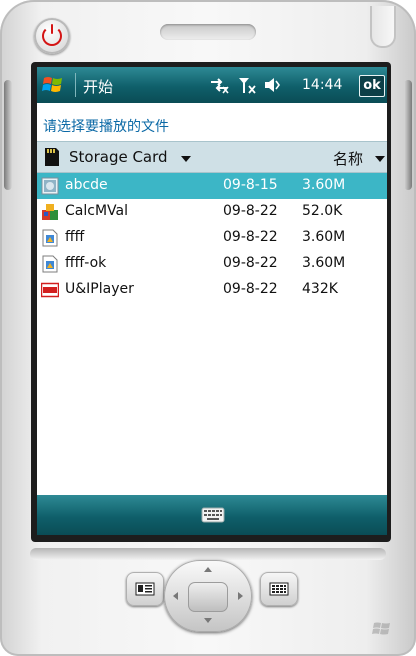  What do you see at coordinates (380, 159) in the screenshot?
I see `sort-chevron-down-icon` at bounding box center [380, 159].